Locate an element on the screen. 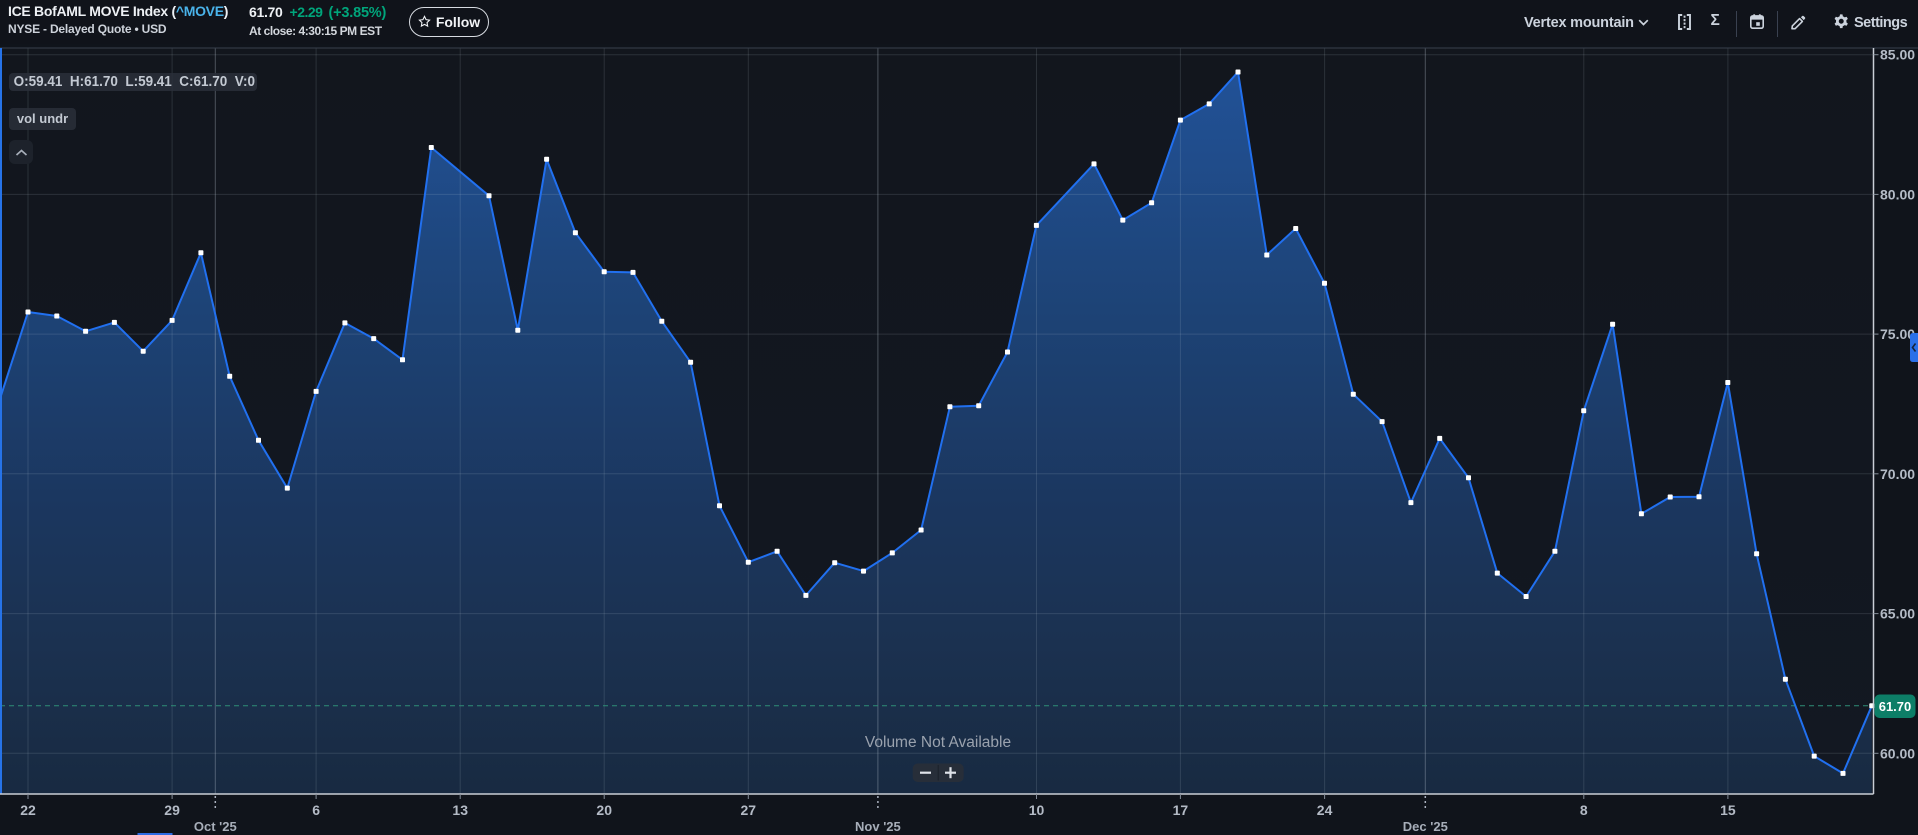  svg-text: 61.70 is located at coordinates (1895, 706).